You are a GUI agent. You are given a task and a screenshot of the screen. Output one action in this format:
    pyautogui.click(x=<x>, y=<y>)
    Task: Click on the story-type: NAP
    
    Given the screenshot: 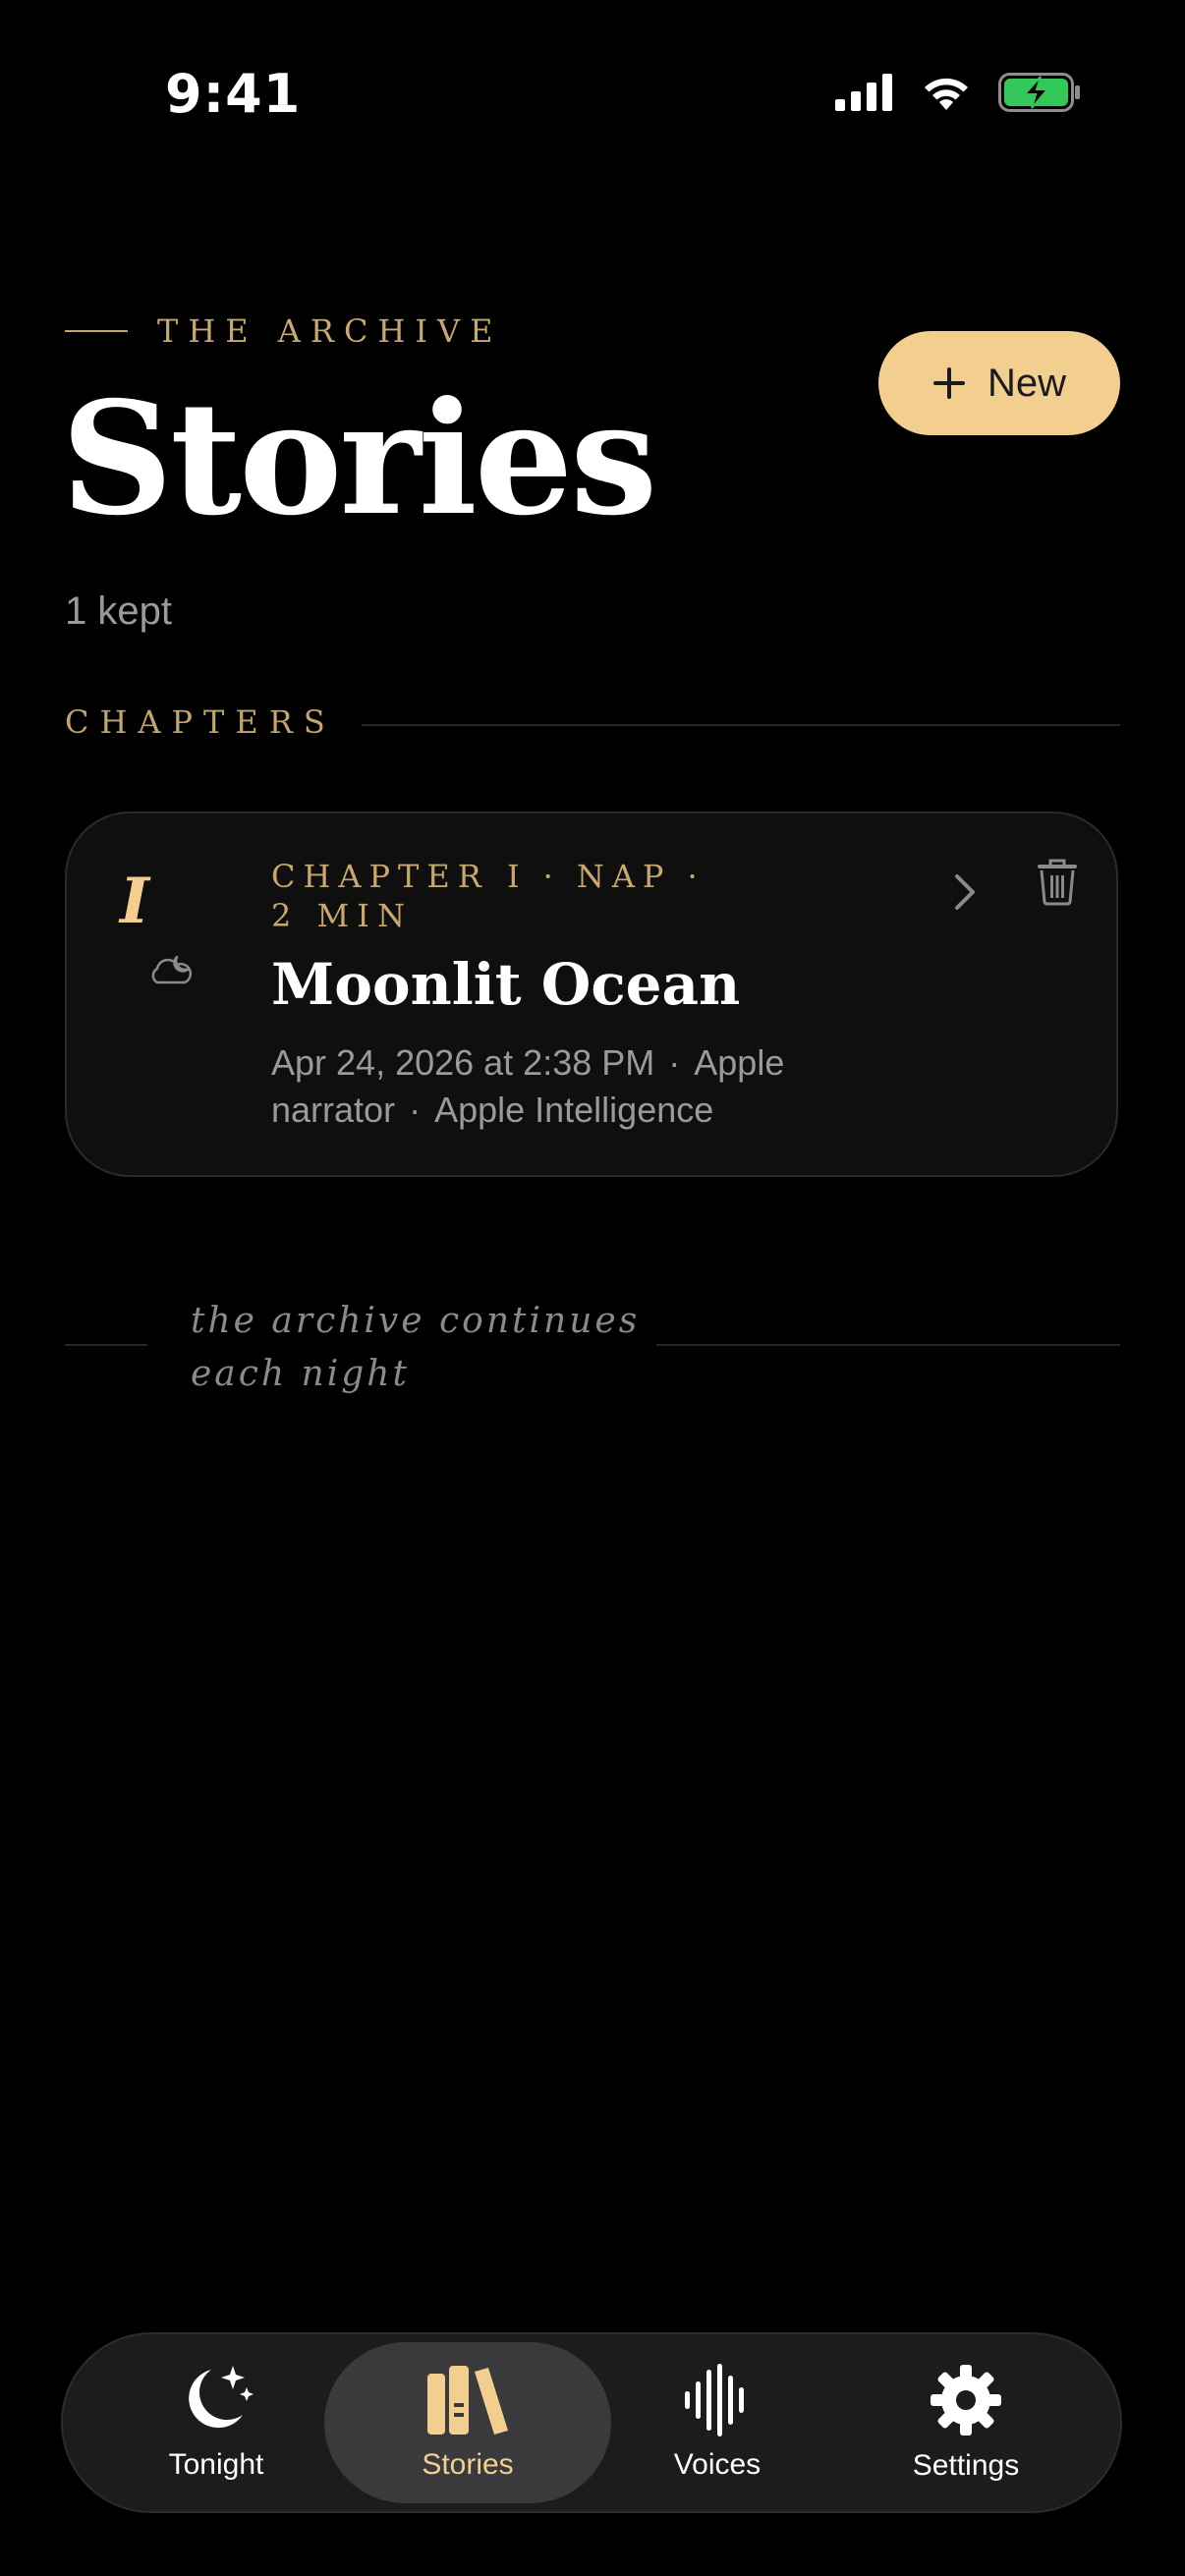 What is the action you would take?
    pyautogui.click(x=624, y=876)
    